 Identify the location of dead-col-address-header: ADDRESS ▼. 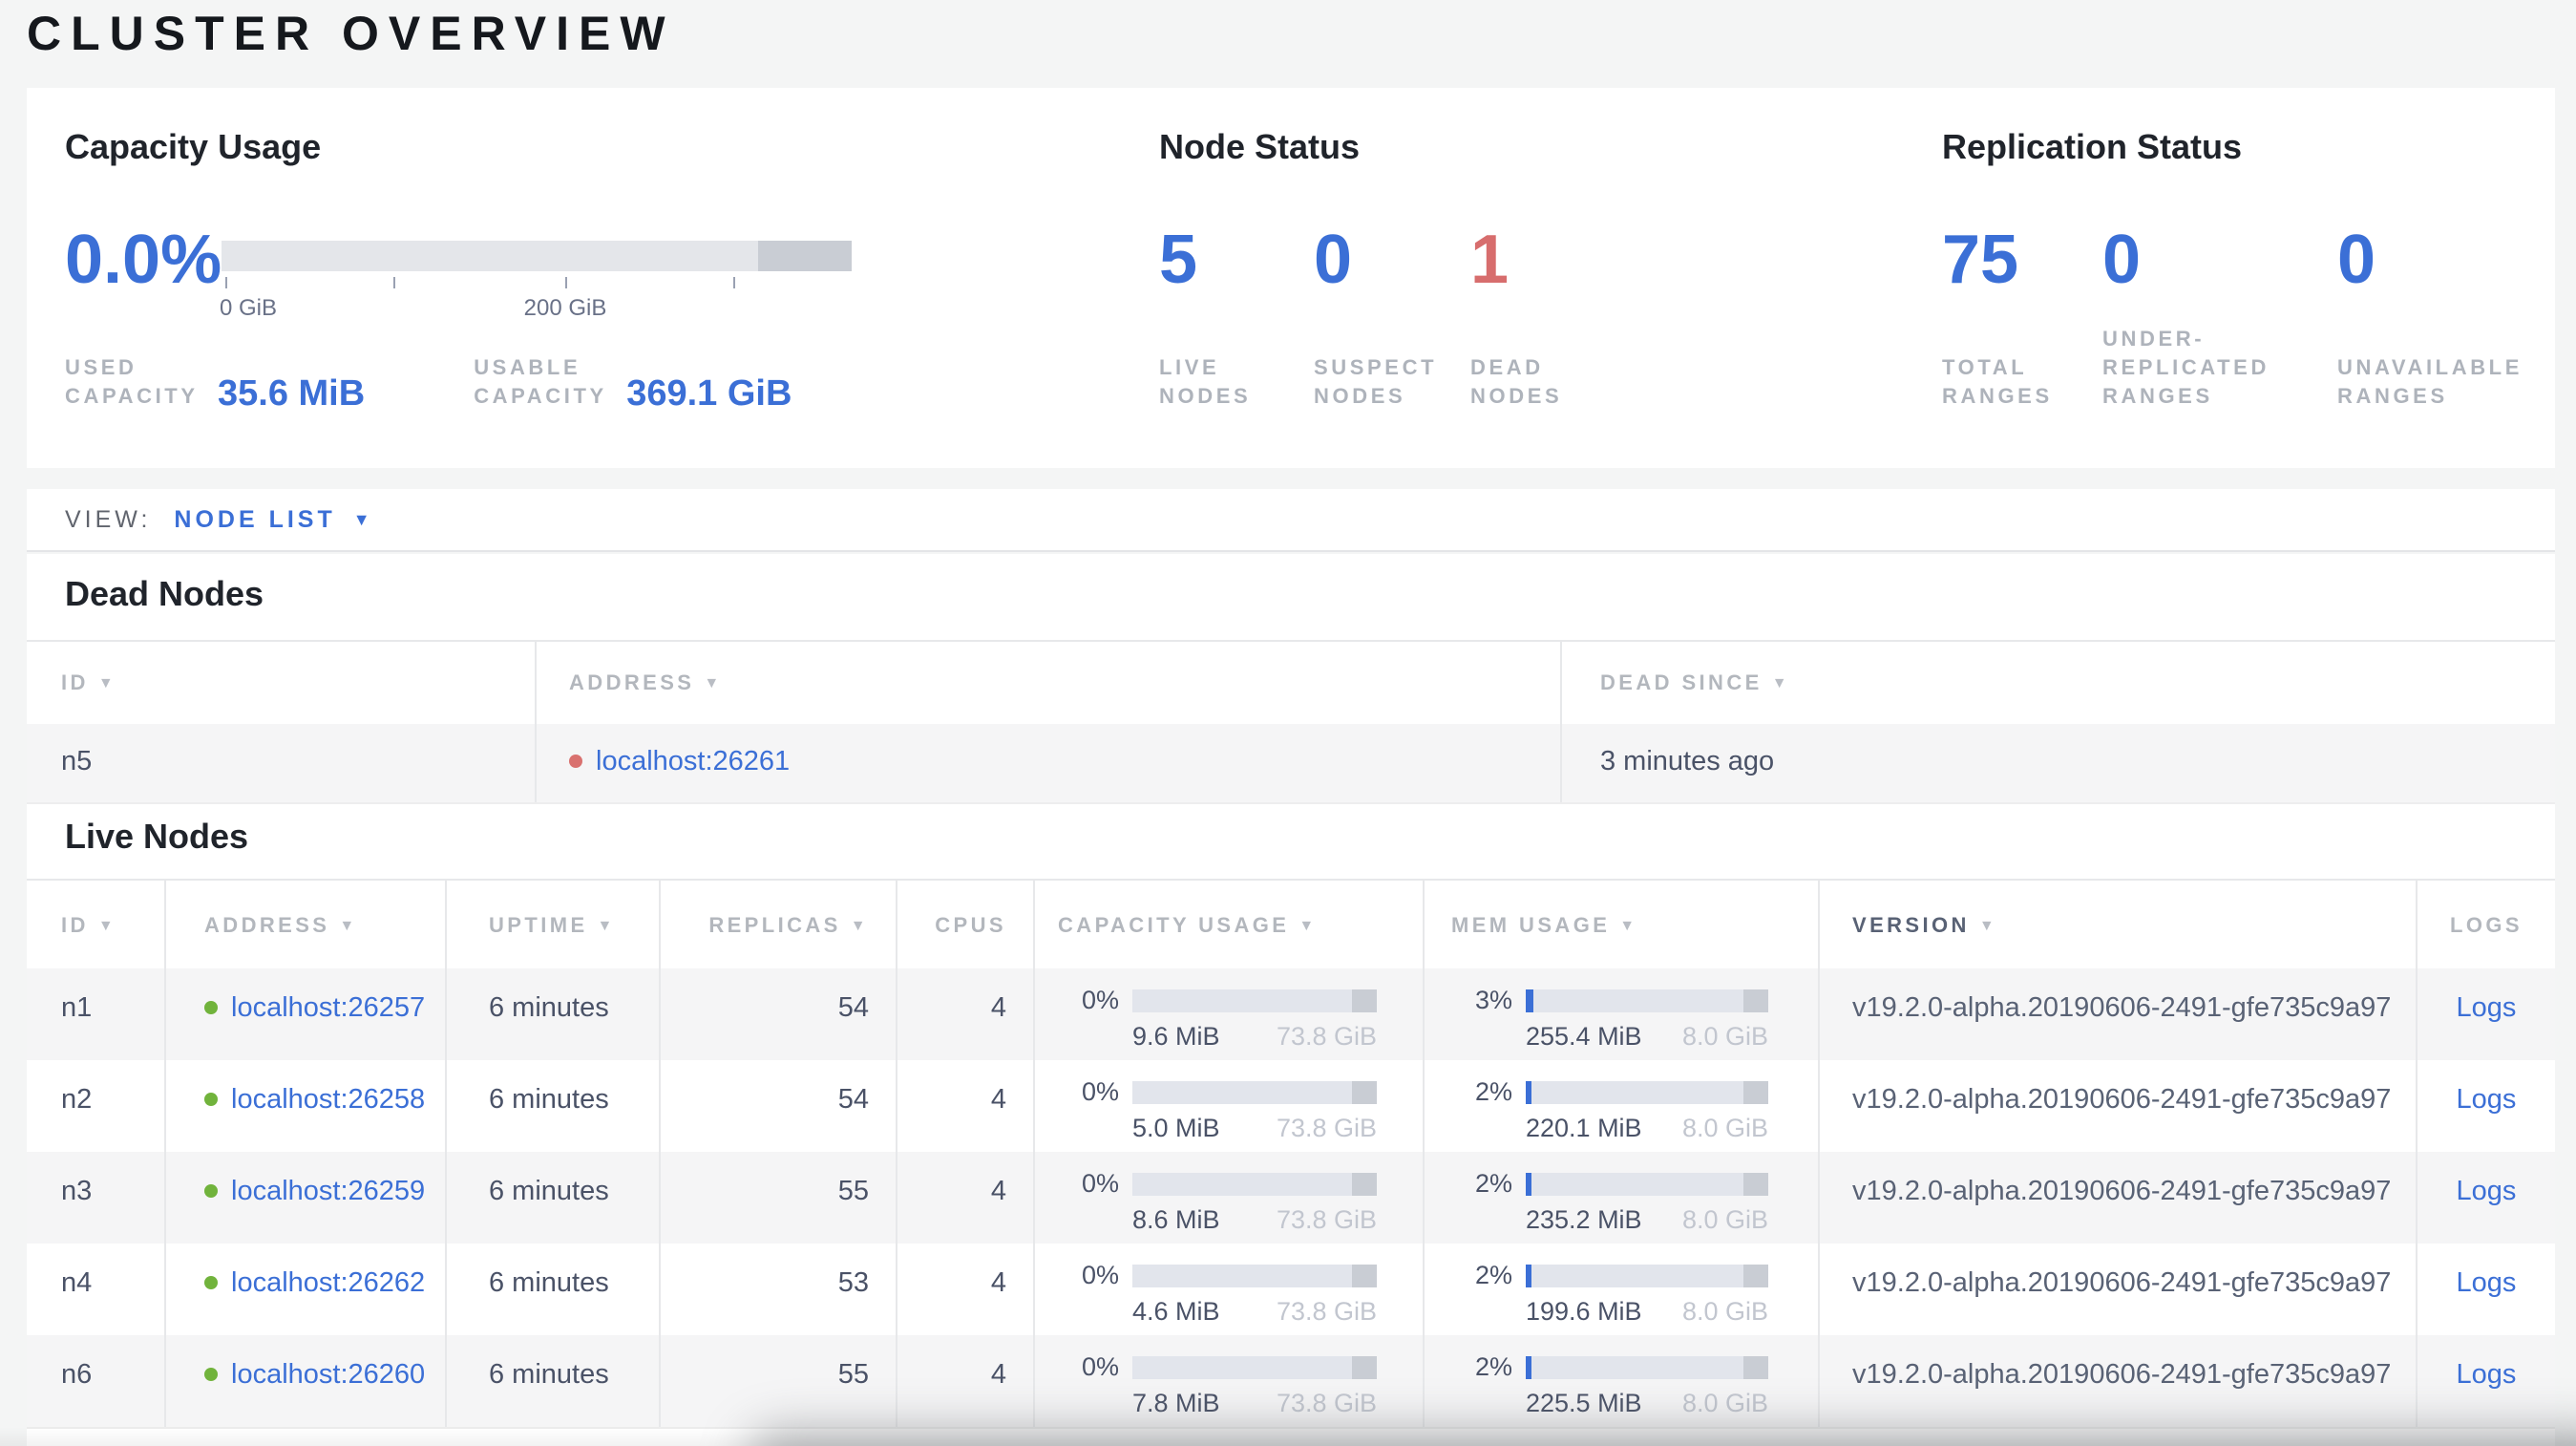
(1047, 683).